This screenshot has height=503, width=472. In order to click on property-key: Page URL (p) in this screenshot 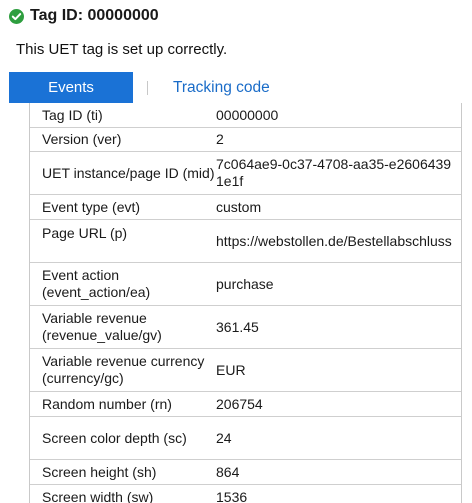, I will do `click(123, 241)`.